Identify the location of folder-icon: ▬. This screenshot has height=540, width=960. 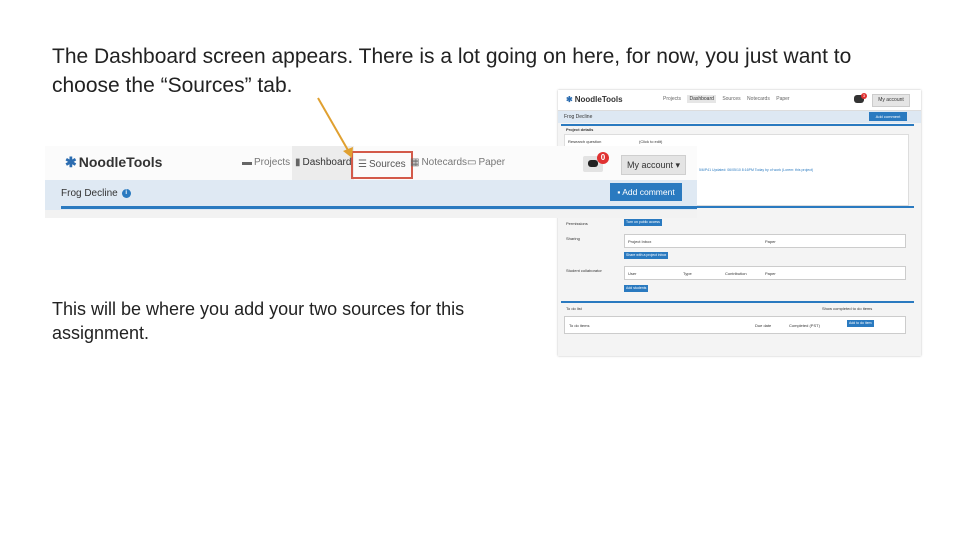
(247, 162).